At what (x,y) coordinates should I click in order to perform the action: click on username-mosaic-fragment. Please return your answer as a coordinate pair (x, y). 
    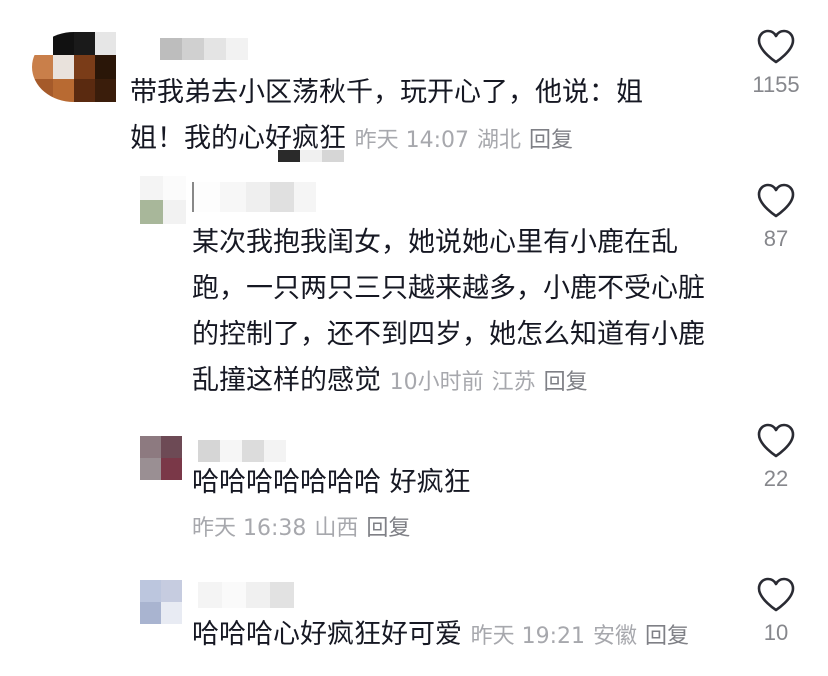
    Looking at the image, I should click on (311, 156).